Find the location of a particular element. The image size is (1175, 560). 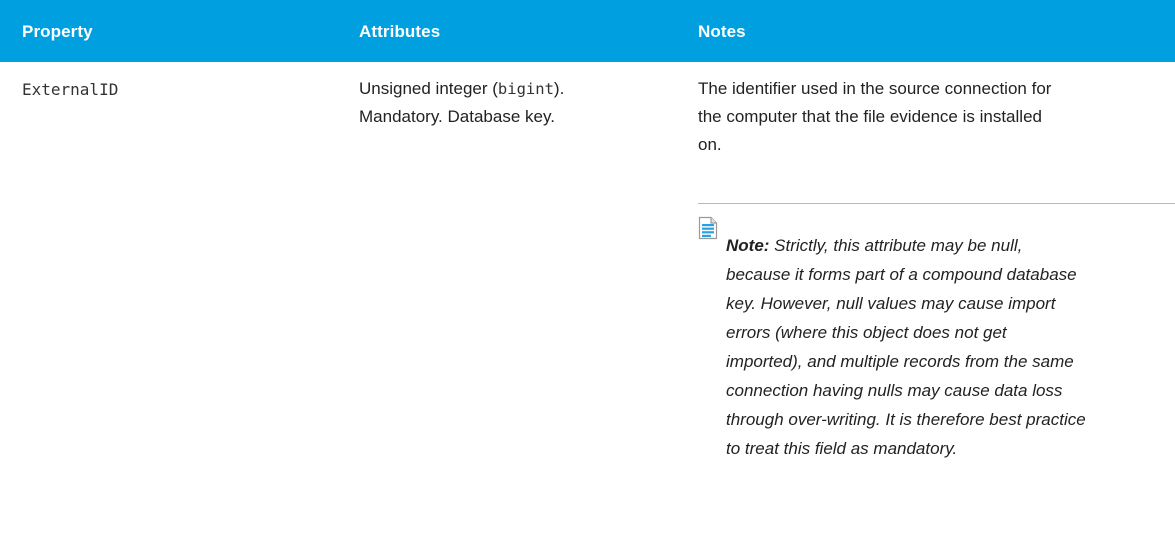

header-attributes: Attributes is located at coordinates (400, 31).